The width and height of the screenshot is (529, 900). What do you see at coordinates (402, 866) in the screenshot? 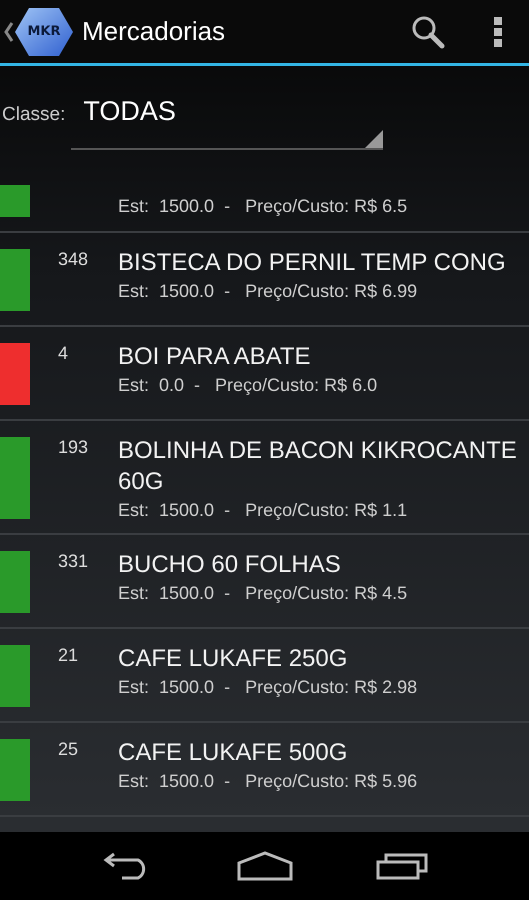
I see `recent-apps-icon` at bounding box center [402, 866].